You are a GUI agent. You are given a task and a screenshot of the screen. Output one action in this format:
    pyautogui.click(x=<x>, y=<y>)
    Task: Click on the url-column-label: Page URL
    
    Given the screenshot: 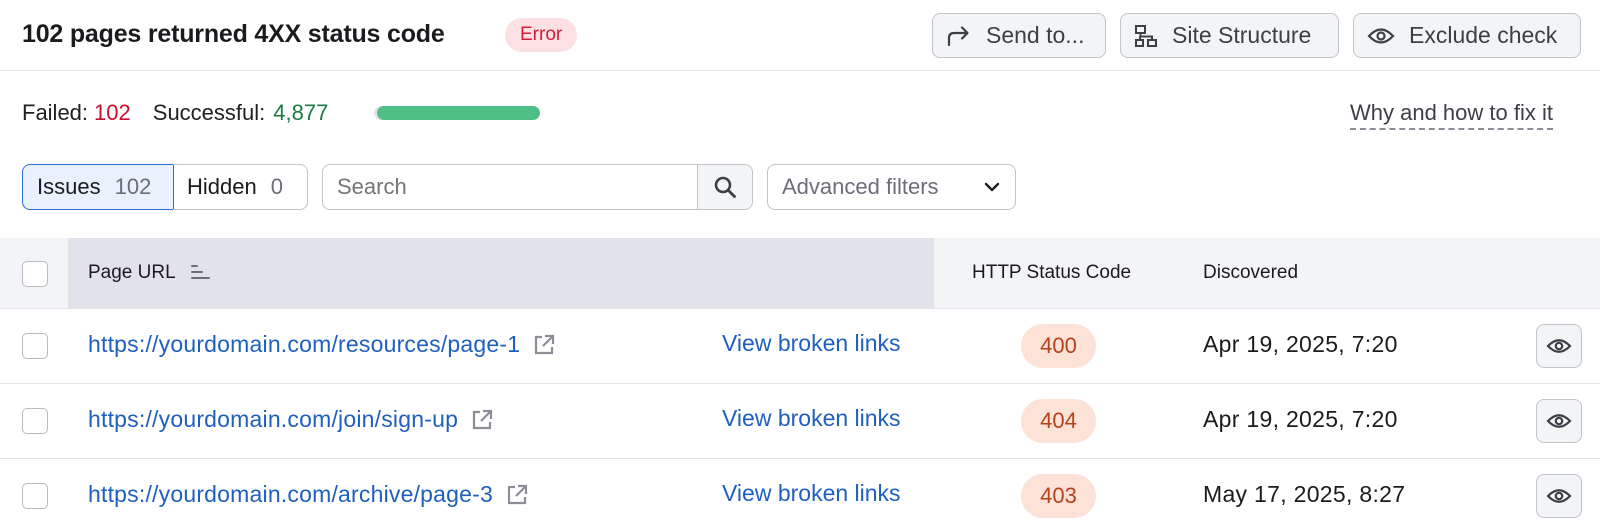 What is the action you would take?
    pyautogui.click(x=132, y=272)
    